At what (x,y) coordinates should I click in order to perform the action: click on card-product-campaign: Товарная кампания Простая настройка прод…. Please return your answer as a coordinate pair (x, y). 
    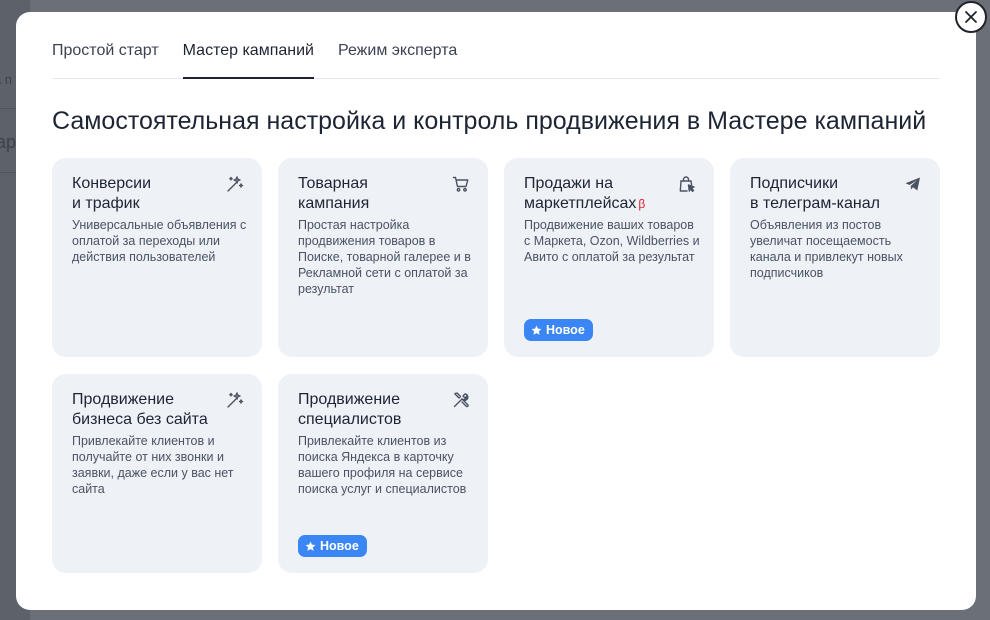
    Looking at the image, I should click on (383, 257).